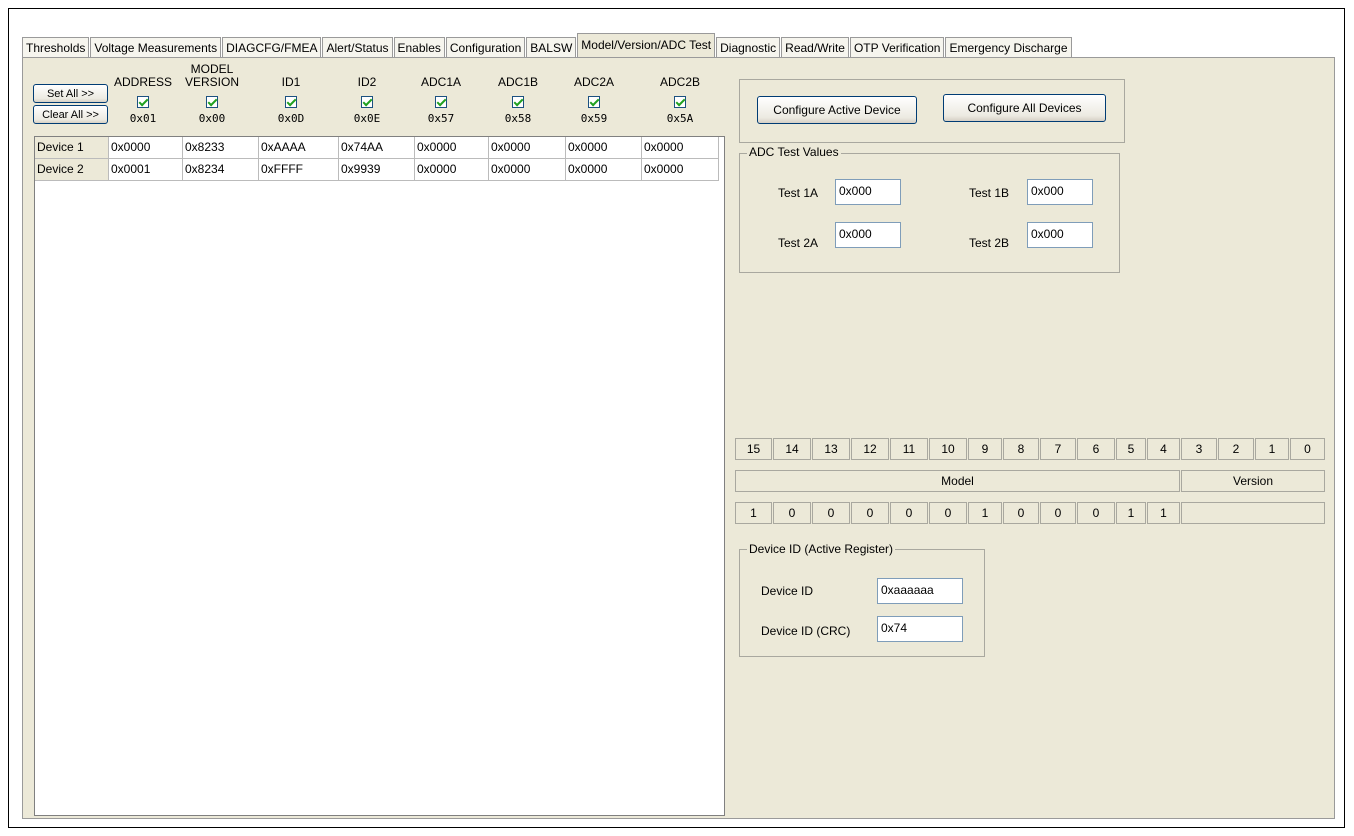 Image resolution: width=1354 pixels, height=836 pixels. Describe the element at coordinates (1060, 192) in the screenshot. I see `test-1b-input: 0x000` at that location.